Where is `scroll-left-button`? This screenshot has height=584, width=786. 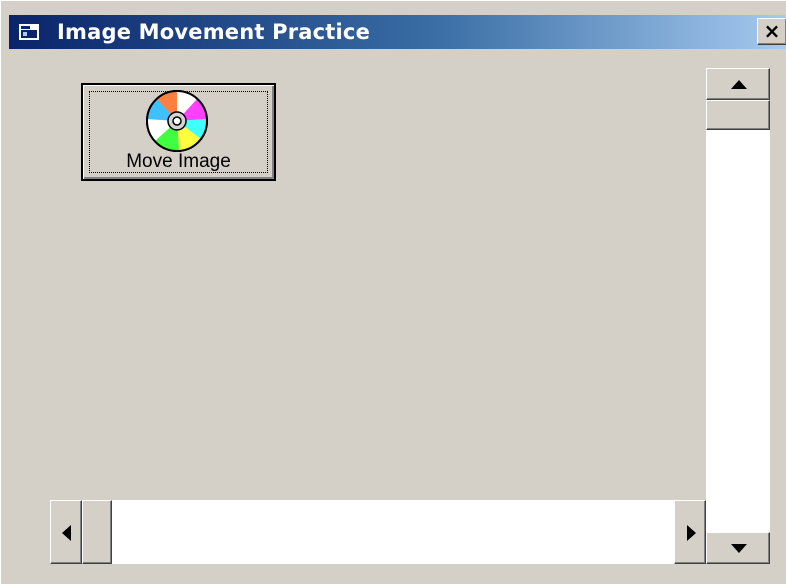
scroll-left-button is located at coordinates (66, 532).